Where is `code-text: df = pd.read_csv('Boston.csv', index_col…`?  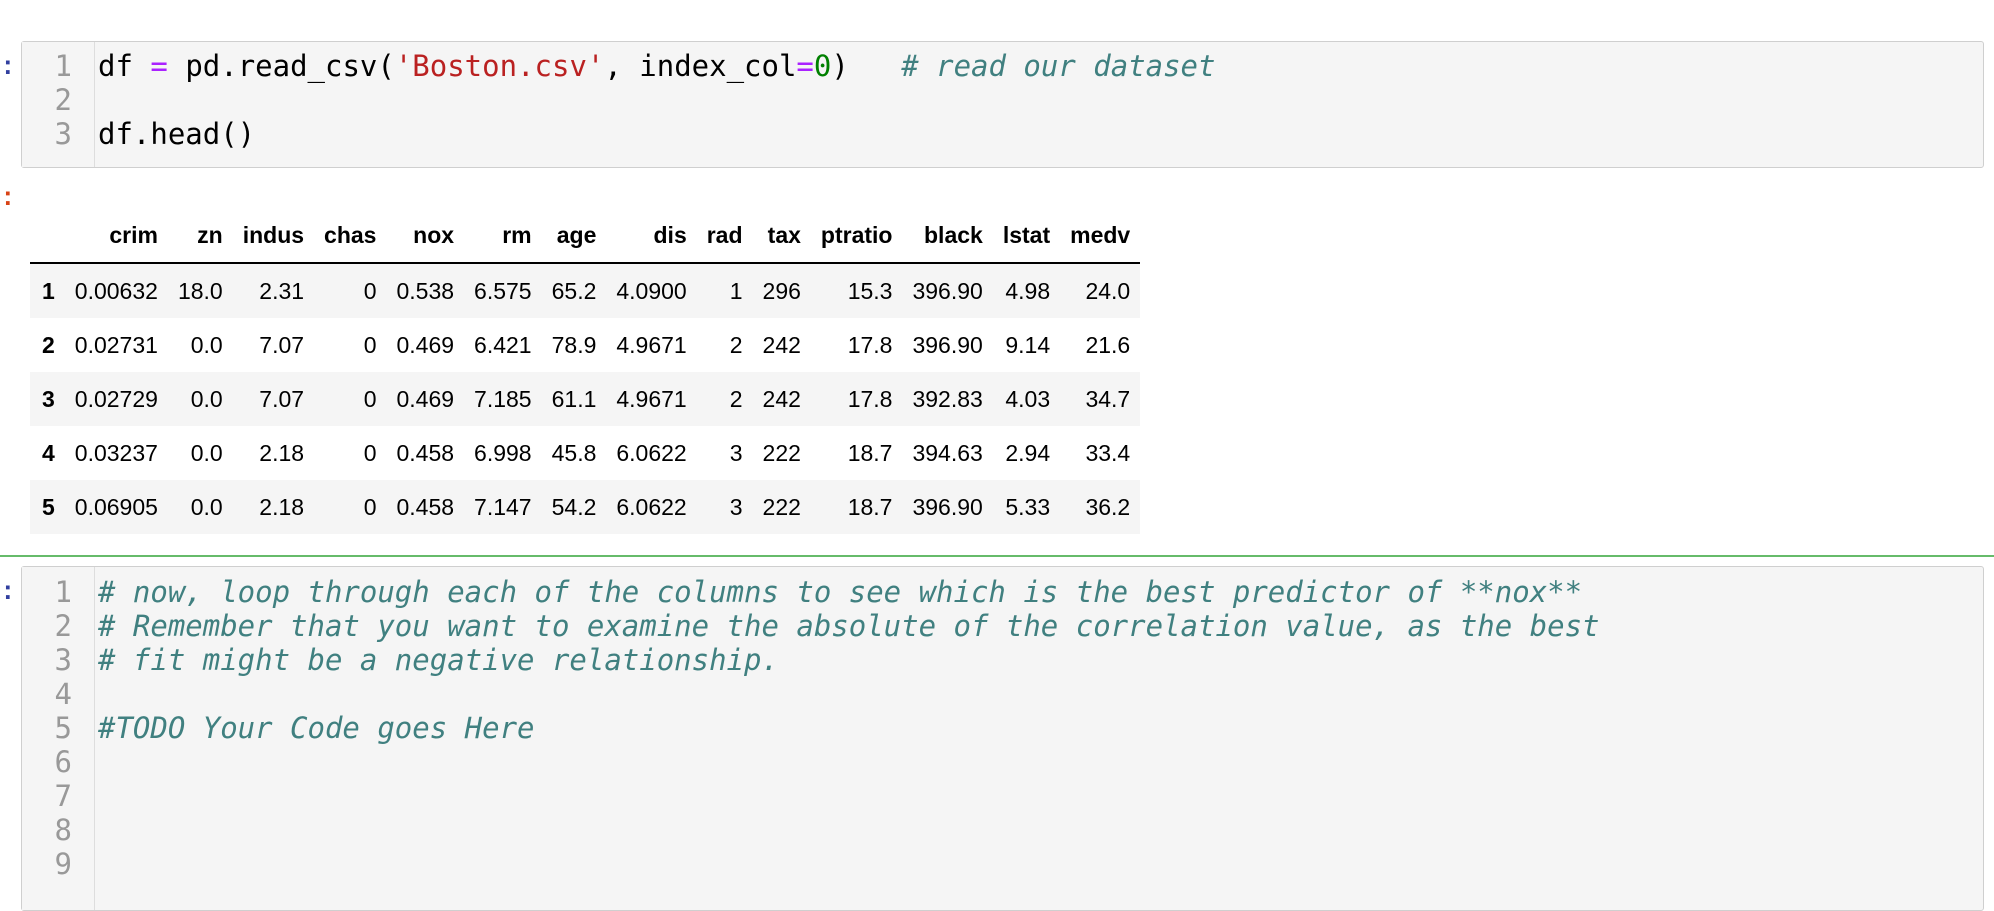
code-text: df = pd.read_csv('Boston.csv', index_col… is located at coordinates (656, 66).